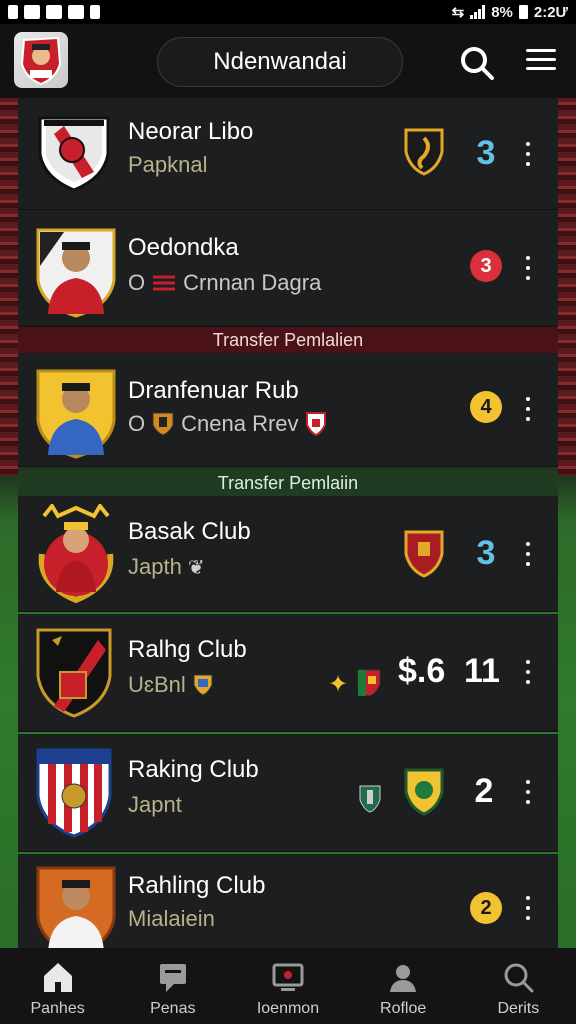 The height and width of the screenshot is (1024, 576). Describe the element at coordinates (288, 12) in the screenshot. I see `status-bar: ⇆ 8% 2:2Ư` at that location.